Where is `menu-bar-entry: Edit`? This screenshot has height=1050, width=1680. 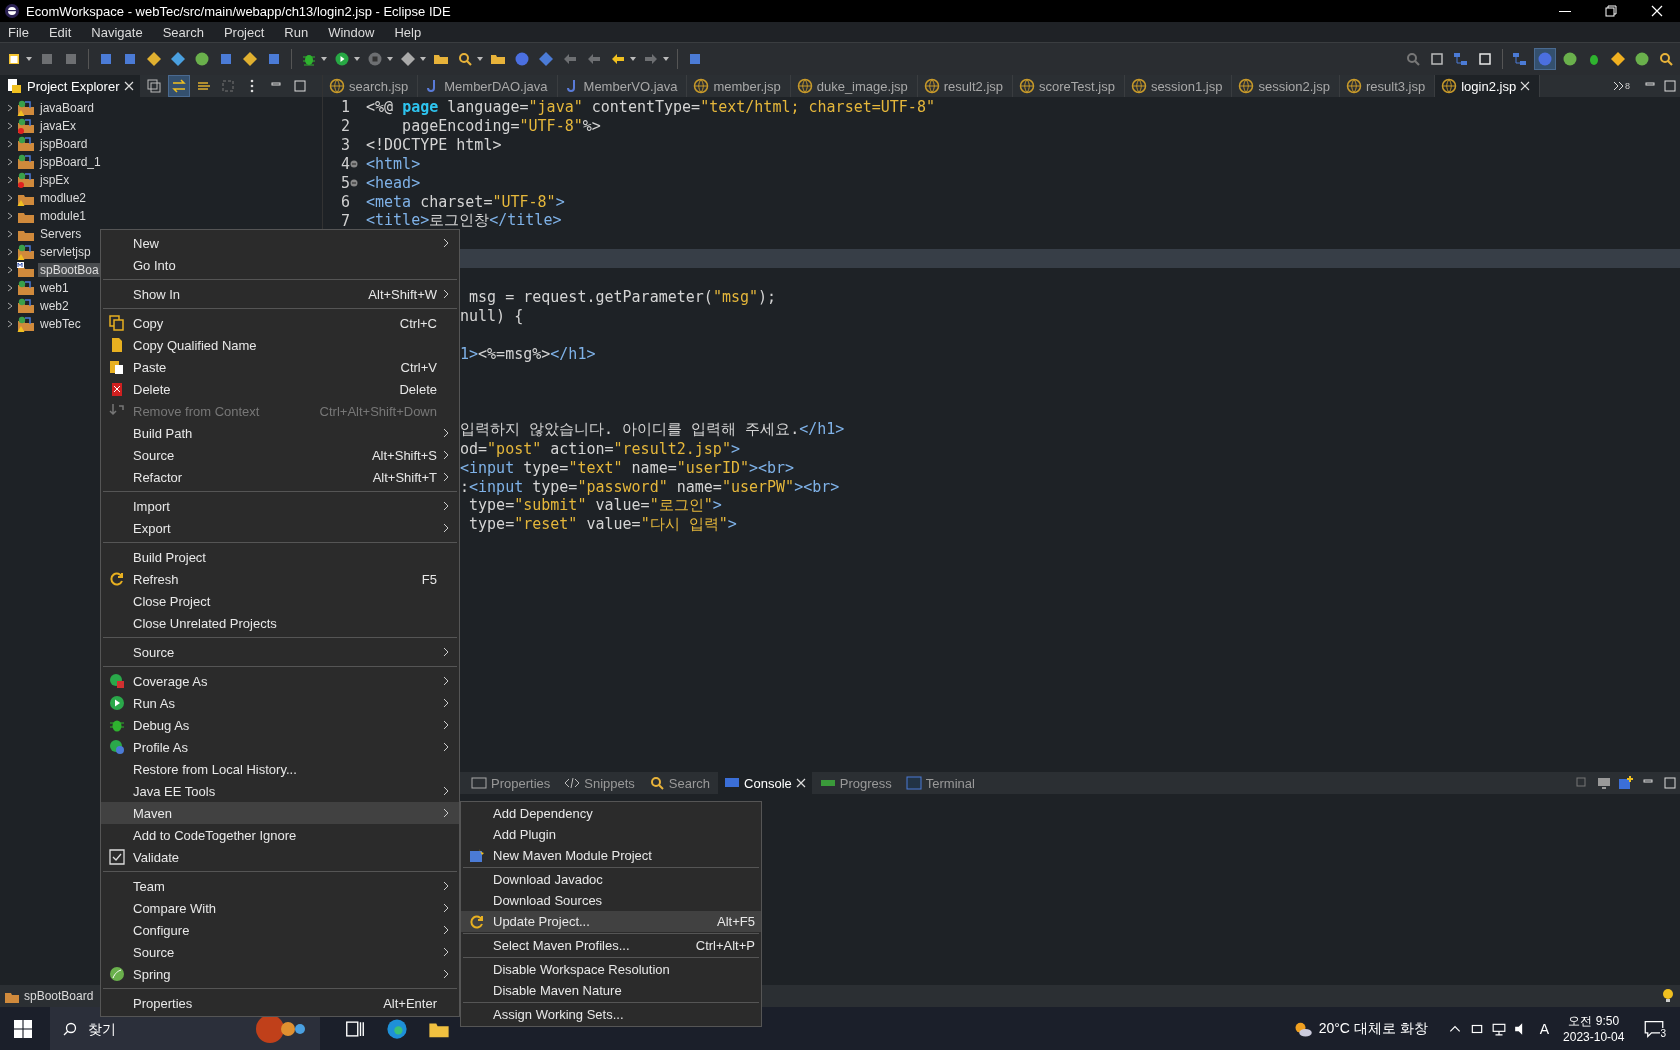
menu-bar-entry: Edit is located at coordinates (64, 32).